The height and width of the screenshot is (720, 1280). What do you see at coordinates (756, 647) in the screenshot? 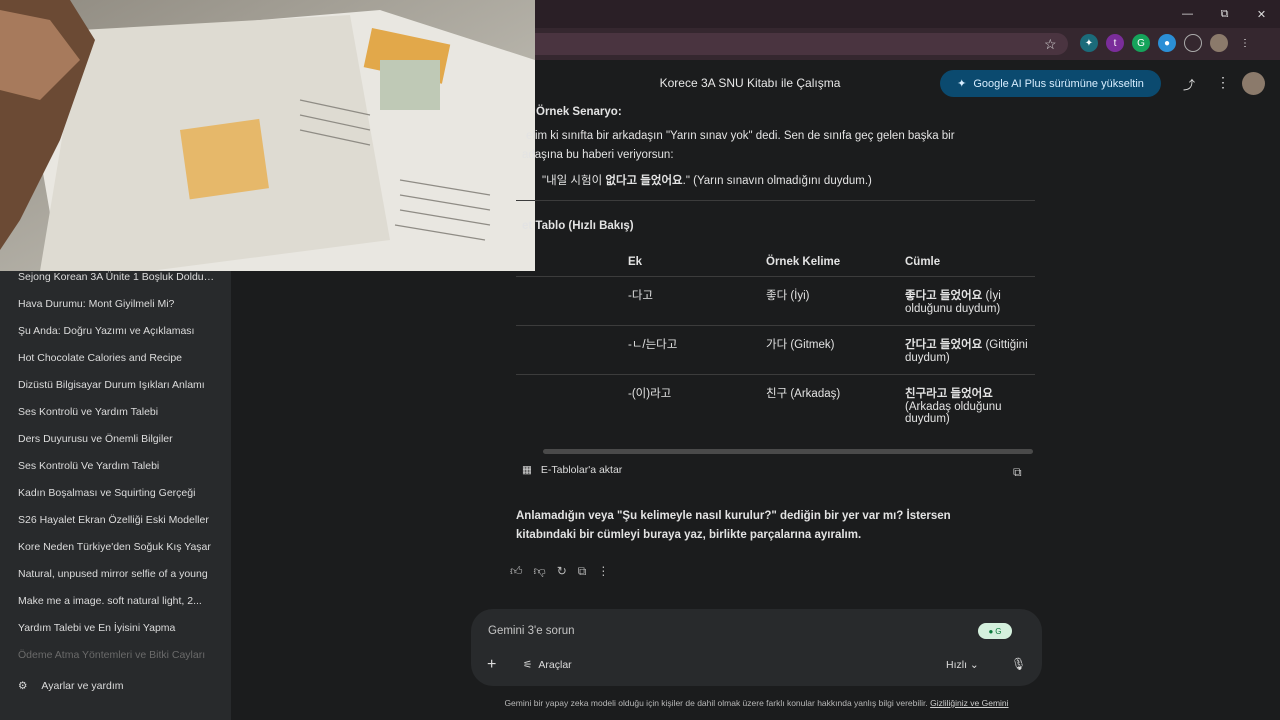
I see `prompt-box` at bounding box center [756, 647].